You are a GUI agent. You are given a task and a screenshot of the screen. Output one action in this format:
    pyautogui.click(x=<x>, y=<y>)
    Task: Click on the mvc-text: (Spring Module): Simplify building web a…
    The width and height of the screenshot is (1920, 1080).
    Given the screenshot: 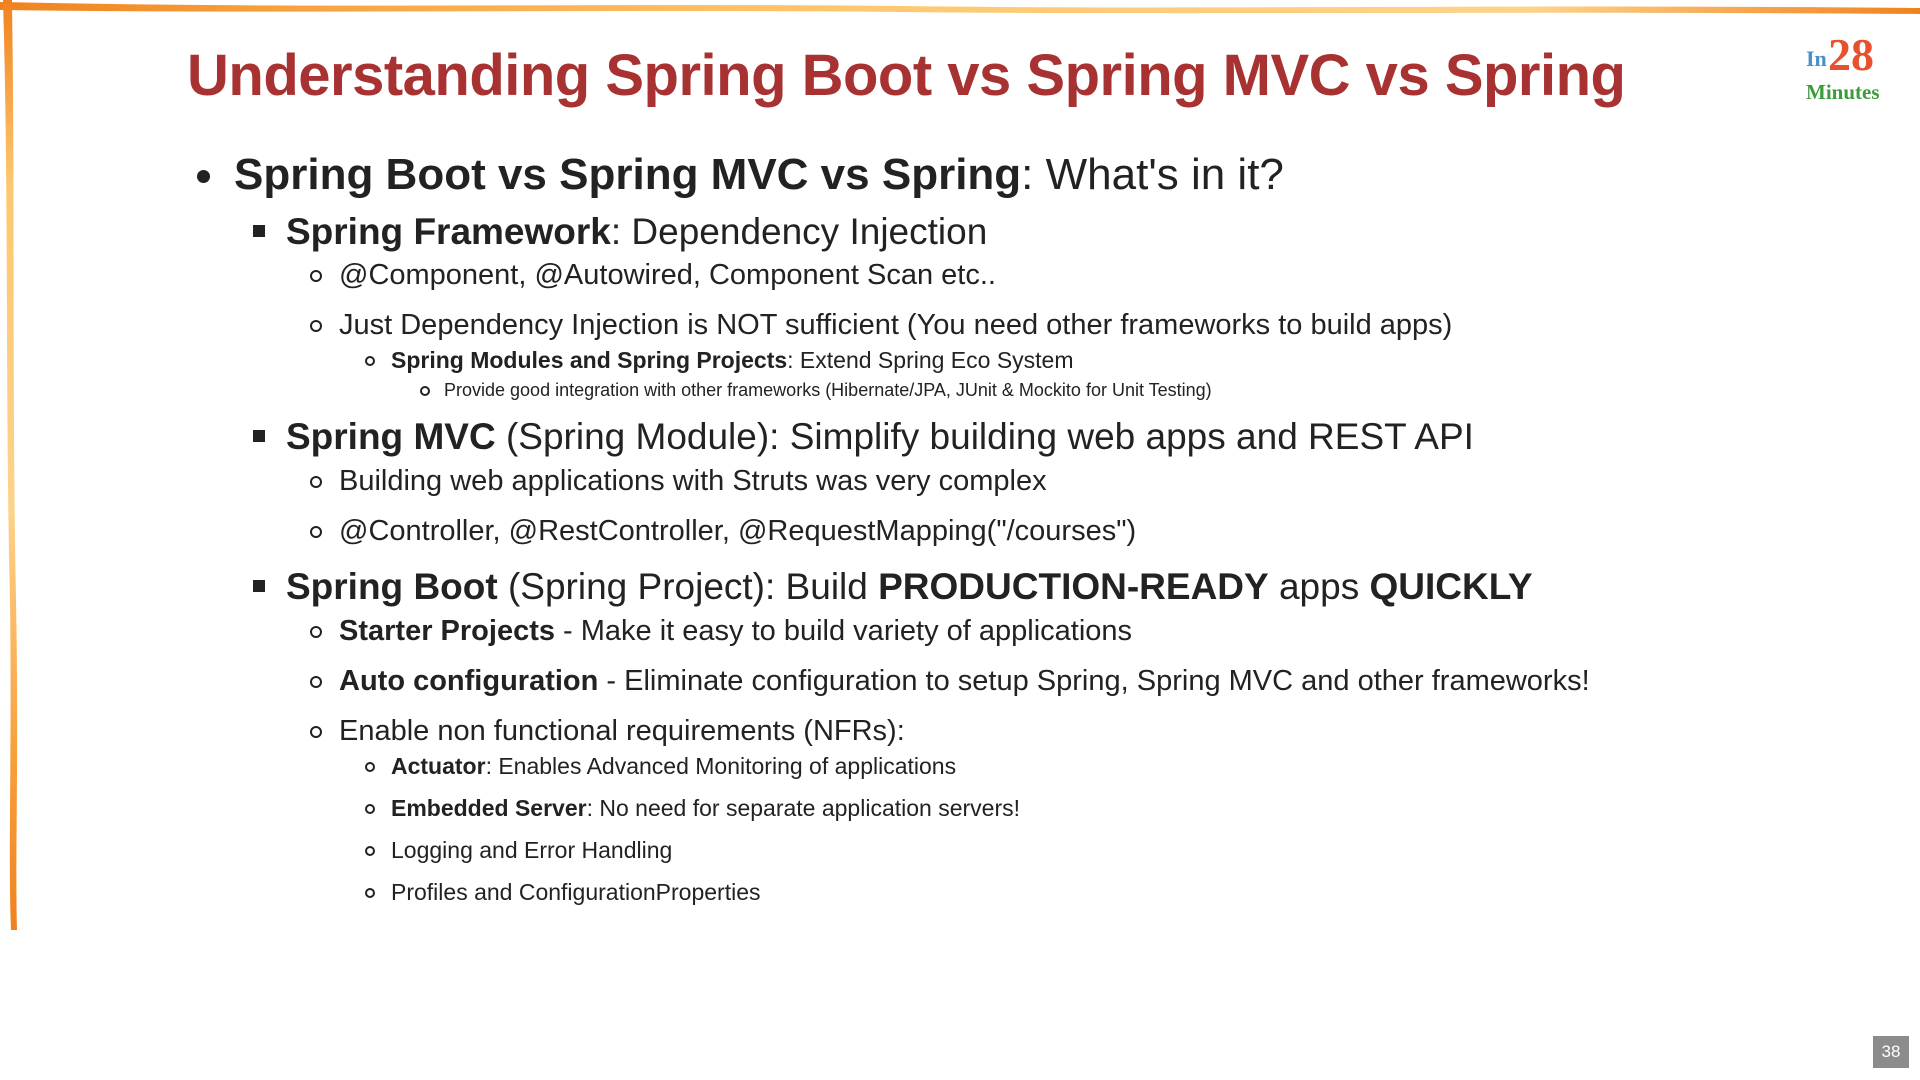 What is the action you would take?
    pyautogui.click(x=984, y=436)
    